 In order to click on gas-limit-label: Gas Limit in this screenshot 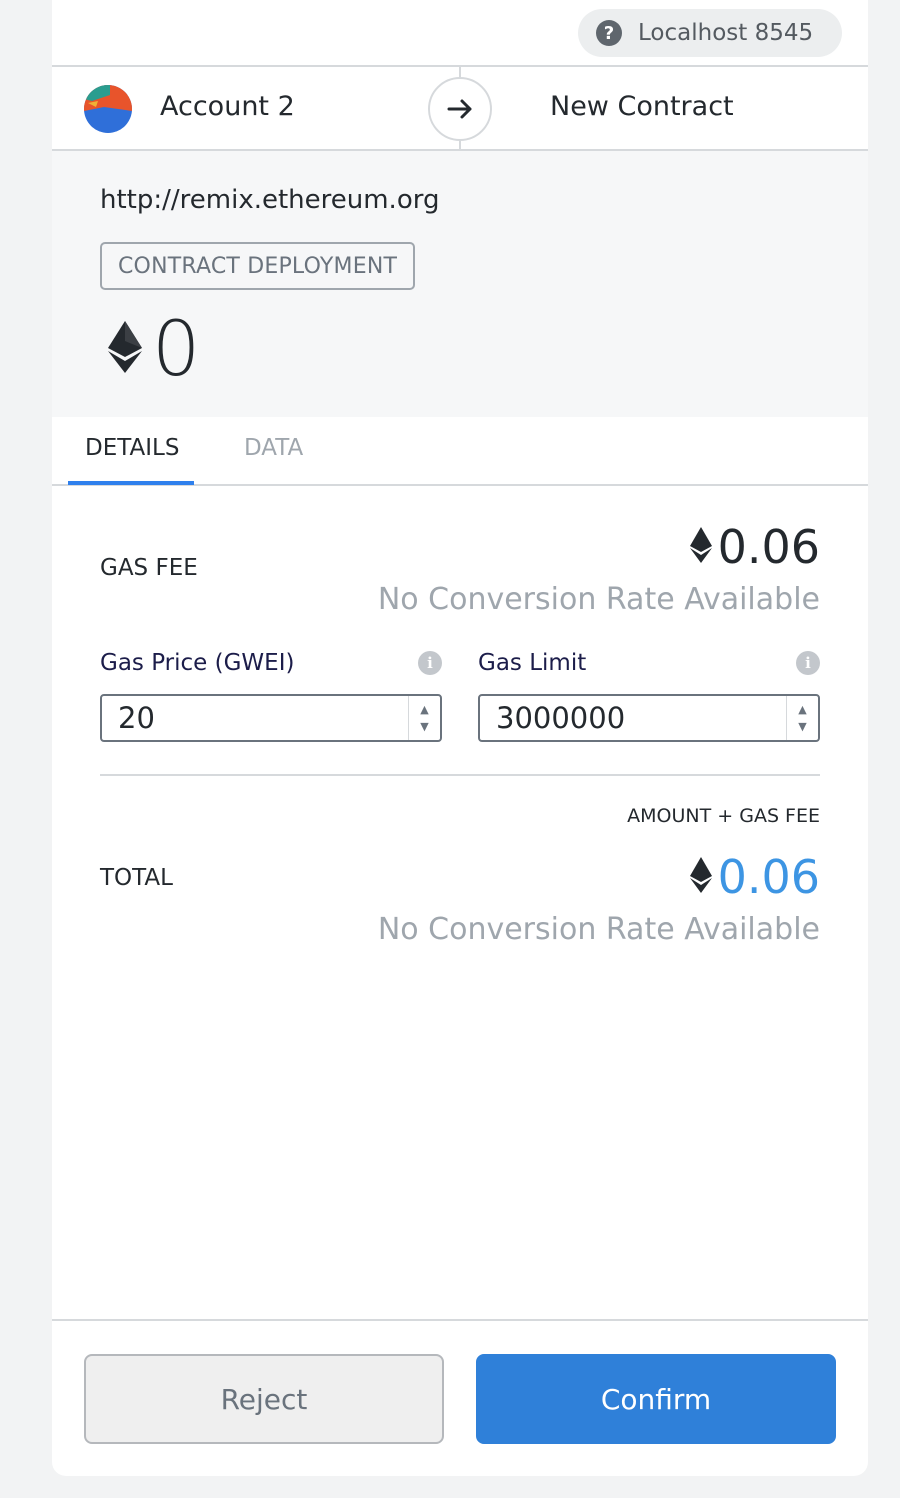, I will do `click(532, 663)`.